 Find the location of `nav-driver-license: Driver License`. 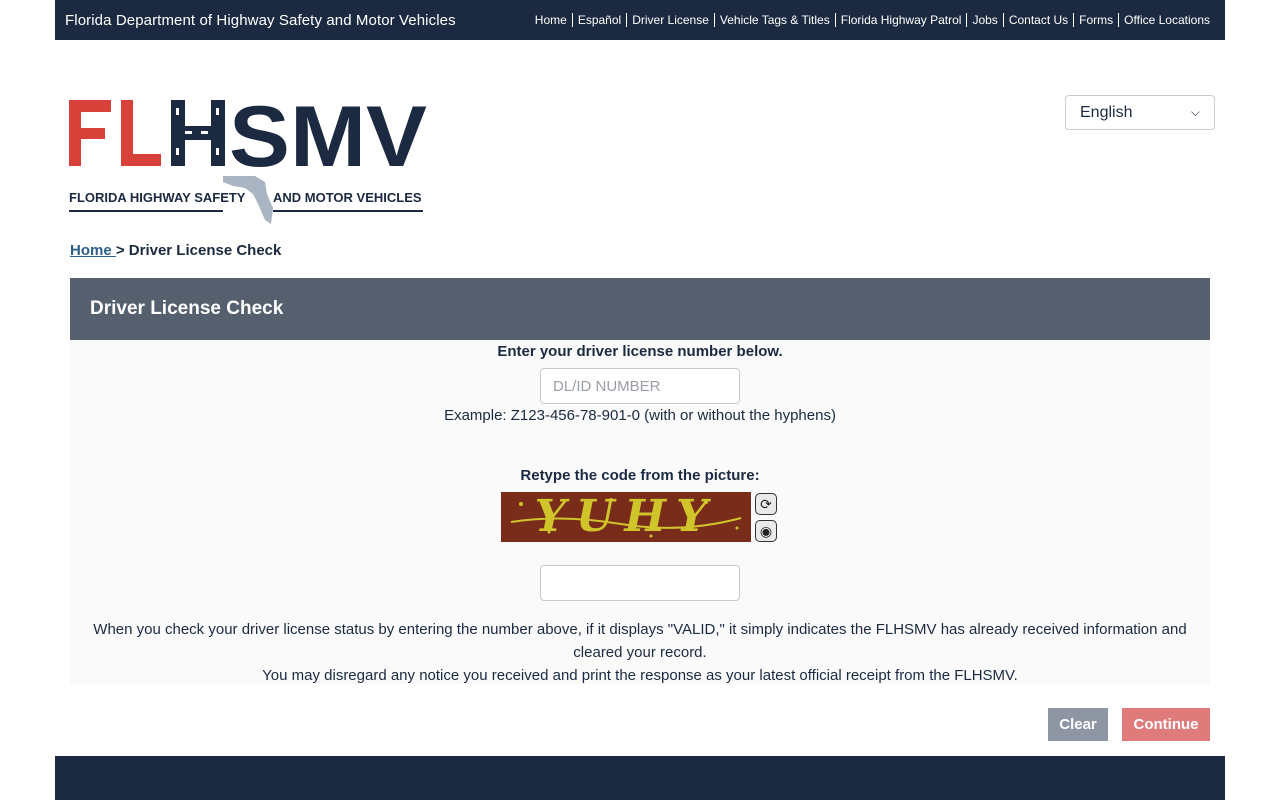

nav-driver-license: Driver License is located at coordinates (670, 20).